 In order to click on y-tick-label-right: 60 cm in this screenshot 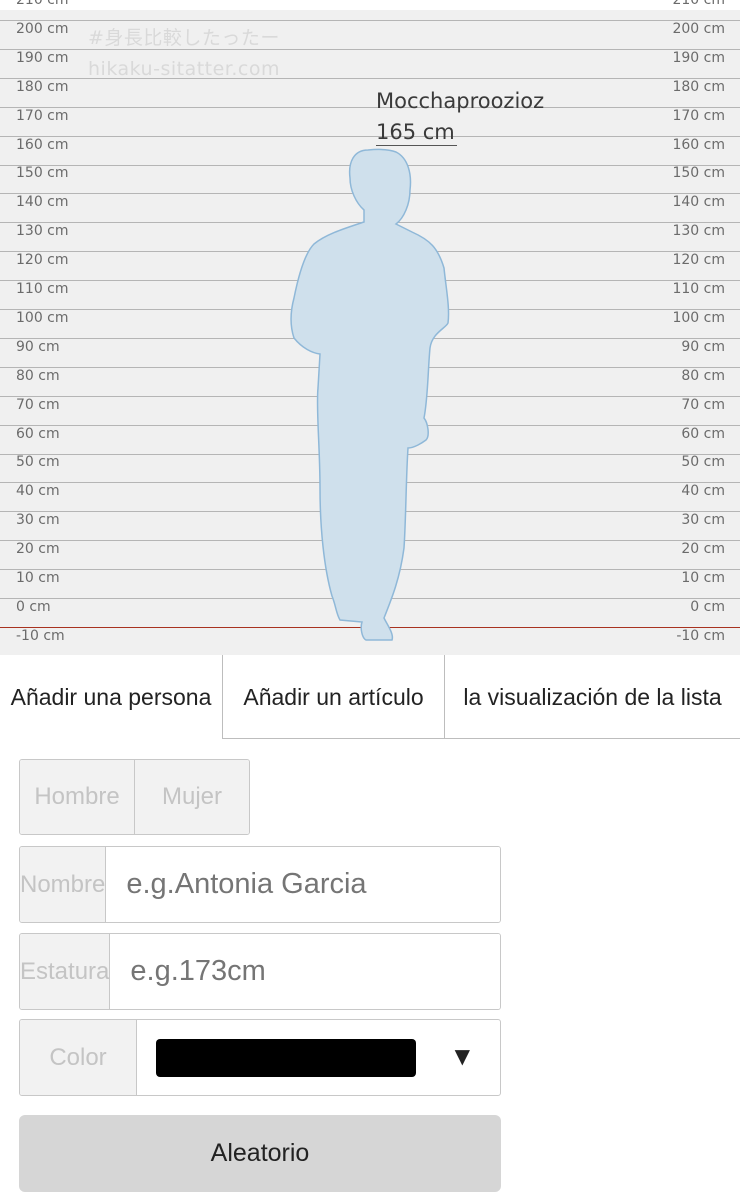, I will do `click(703, 433)`.